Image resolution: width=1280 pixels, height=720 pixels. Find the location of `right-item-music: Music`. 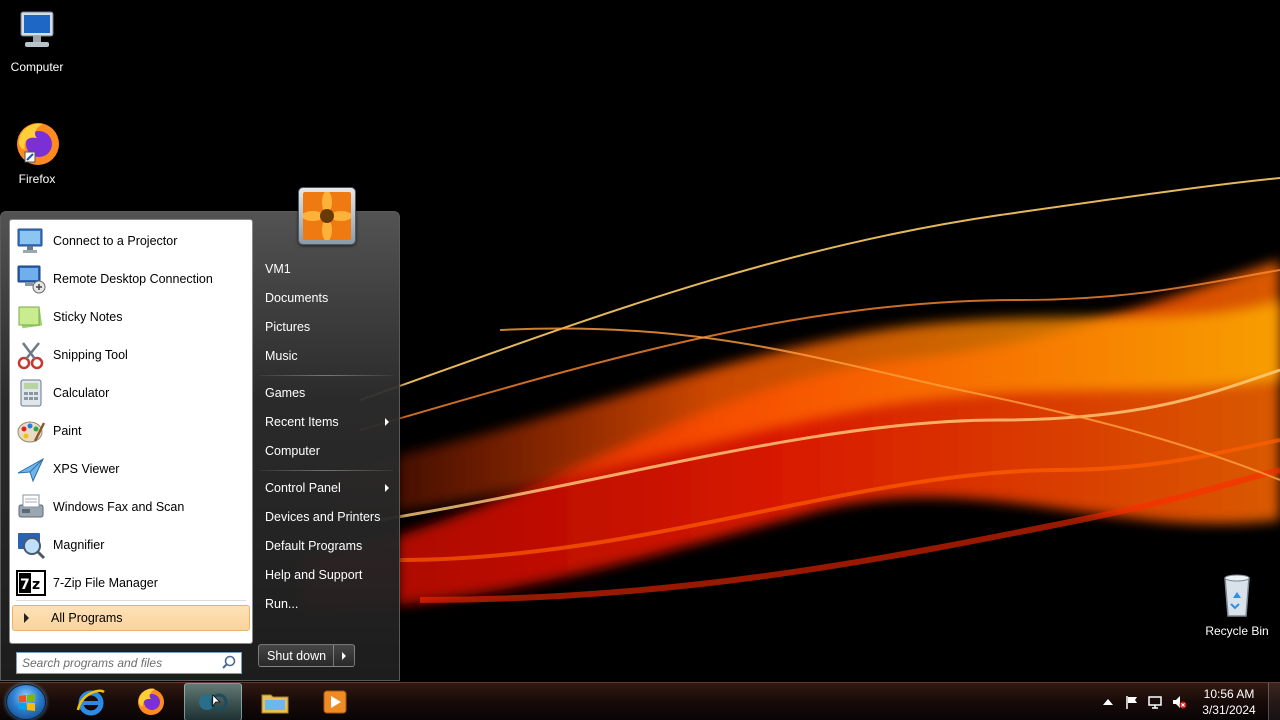

right-item-music: Music is located at coordinates (326, 356).